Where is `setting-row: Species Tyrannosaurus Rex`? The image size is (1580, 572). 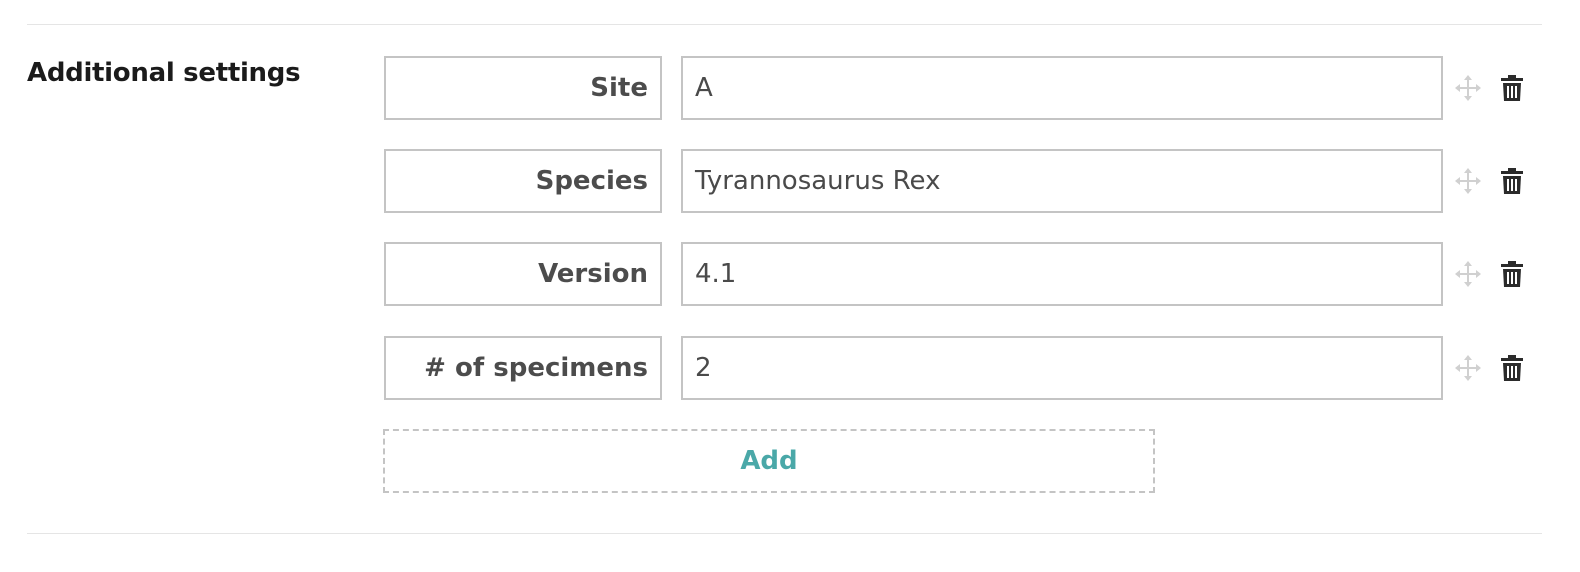
setting-row: Species Tyrannosaurus Rex is located at coordinates (964, 181).